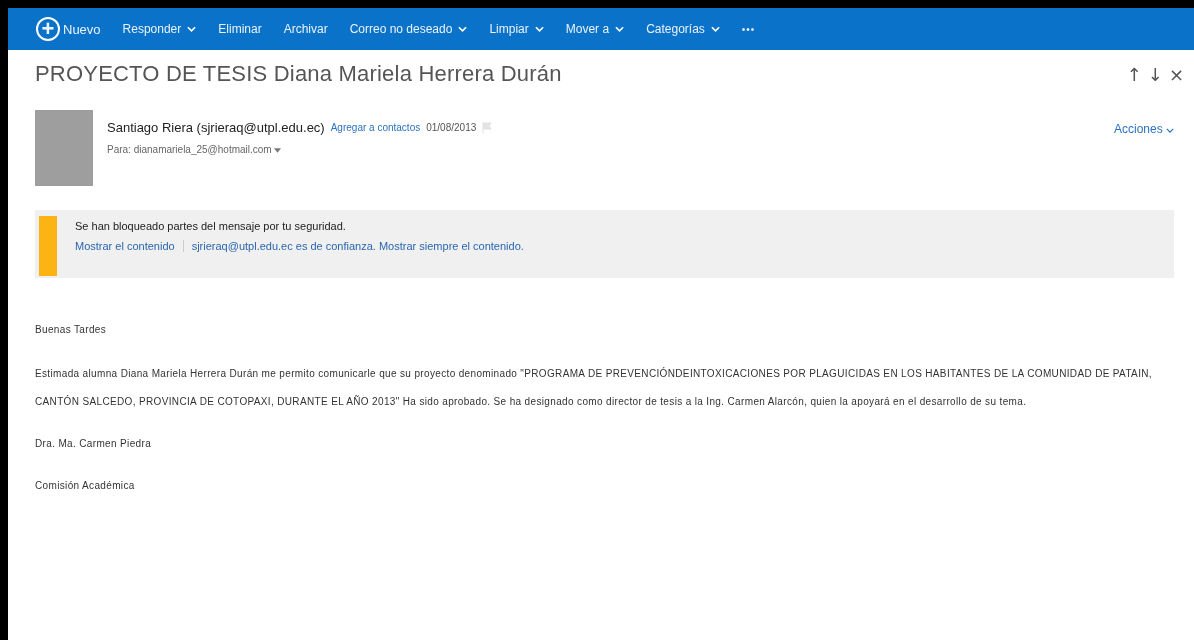  What do you see at coordinates (451, 127) in the screenshot?
I see `message-date: 01/08/2013` at bounding box center [451, 127].